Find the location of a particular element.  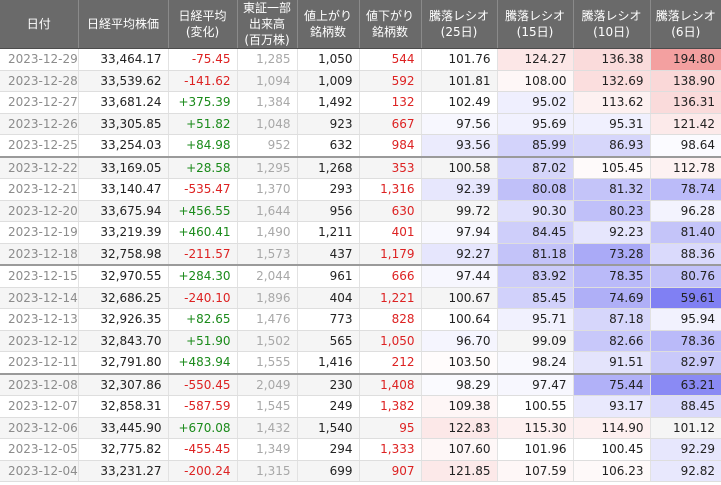

ratio-15-cell: 80.08 is located at coordinates (535, 189).